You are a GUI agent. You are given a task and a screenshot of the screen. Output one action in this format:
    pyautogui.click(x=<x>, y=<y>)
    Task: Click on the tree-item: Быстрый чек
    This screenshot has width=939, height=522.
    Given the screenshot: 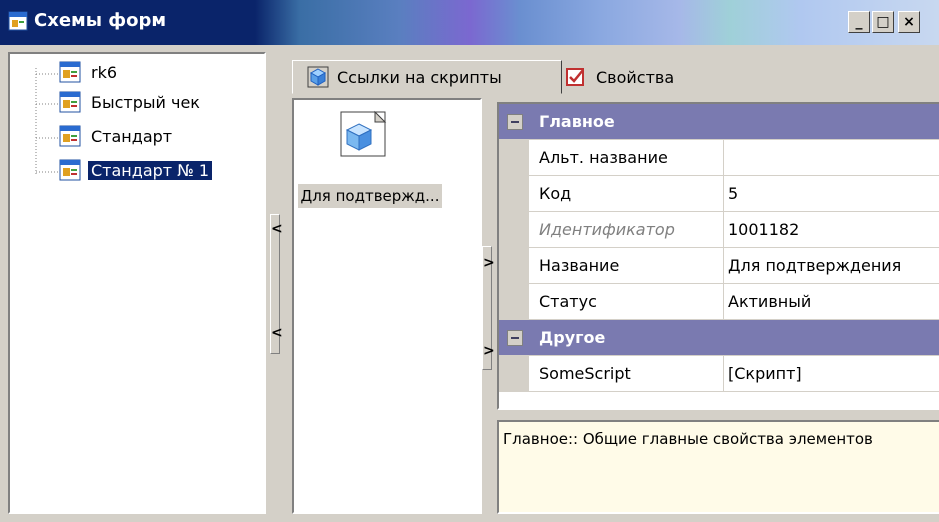 What is the action you would take?
    pyautogui.click(x=130, y=102)
    